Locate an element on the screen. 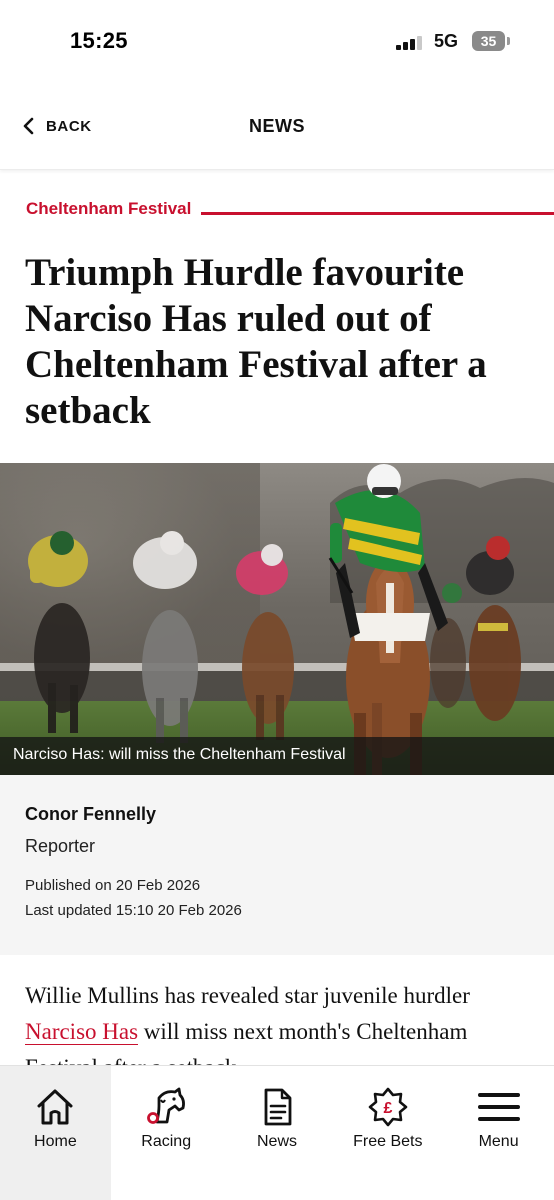 This screenshot has height=1200, width=554. page-title: NEWS is located at coordinates (277, 126).